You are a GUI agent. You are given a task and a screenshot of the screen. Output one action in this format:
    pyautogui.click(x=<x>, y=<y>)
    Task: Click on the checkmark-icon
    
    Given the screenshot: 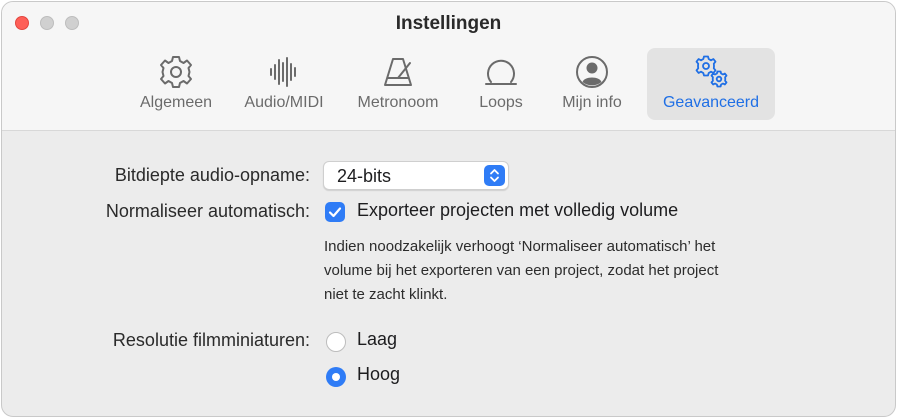 What is the action you would take?
    pyautogui.click(x=335, y=212)
    